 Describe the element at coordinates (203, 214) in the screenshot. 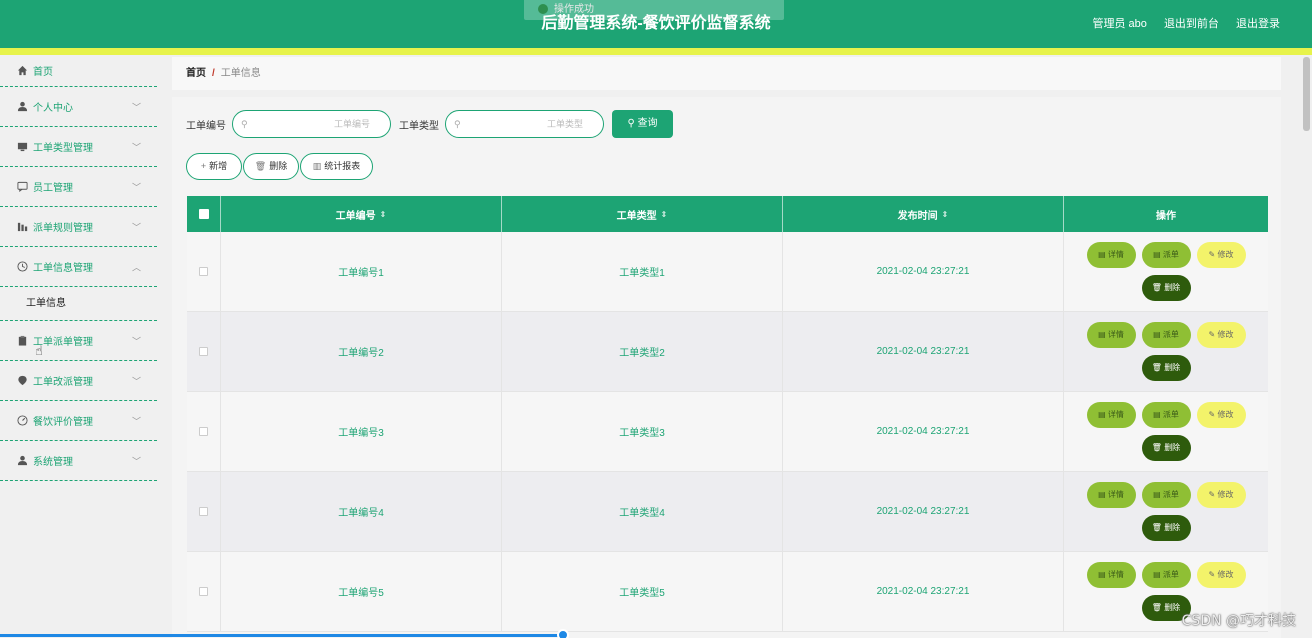

I see `select-all-checkbox` at that location.